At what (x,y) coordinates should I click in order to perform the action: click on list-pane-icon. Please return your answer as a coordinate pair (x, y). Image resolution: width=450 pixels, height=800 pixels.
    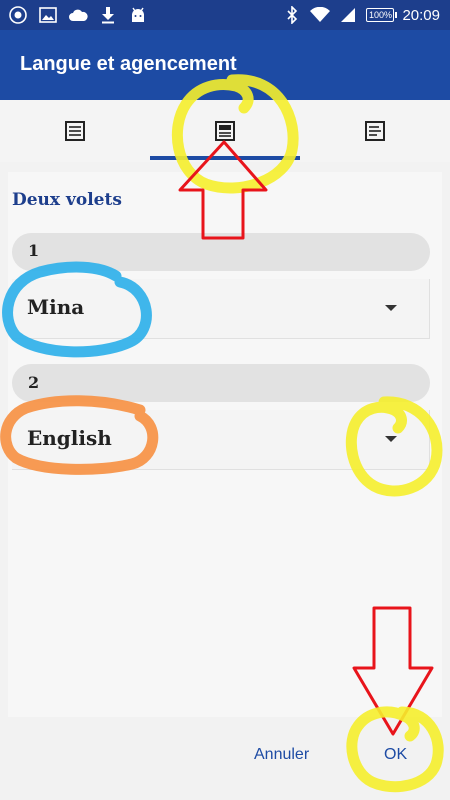
    Looking at the image, I should click on (375, 131).